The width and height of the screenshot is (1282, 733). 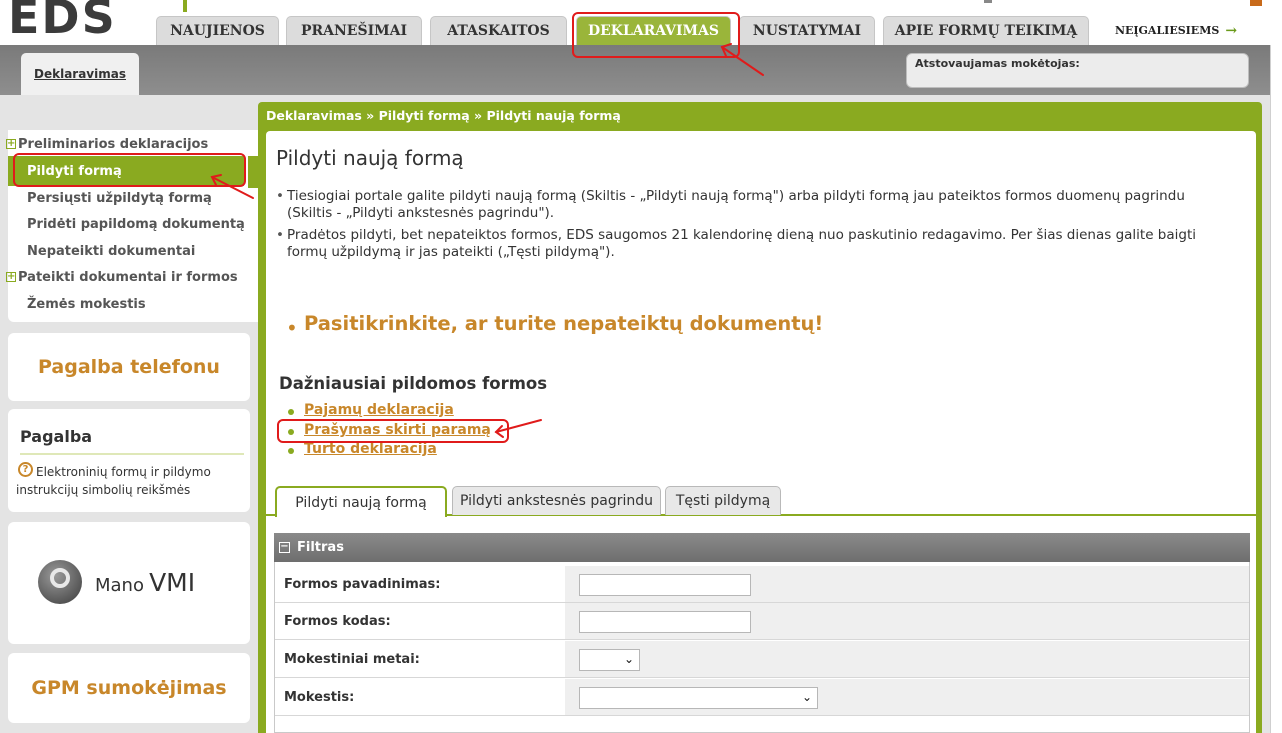 I want to click on sidebar-item-label: Nepateikti dokumentai, so click(x=111, y=251).